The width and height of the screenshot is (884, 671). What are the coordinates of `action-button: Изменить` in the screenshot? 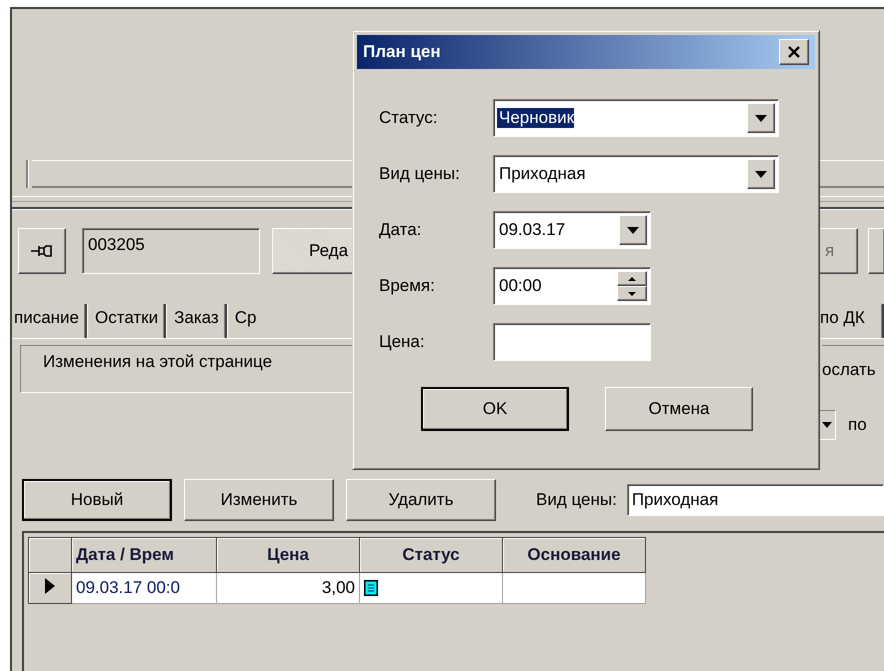 It's located at (259, 500).